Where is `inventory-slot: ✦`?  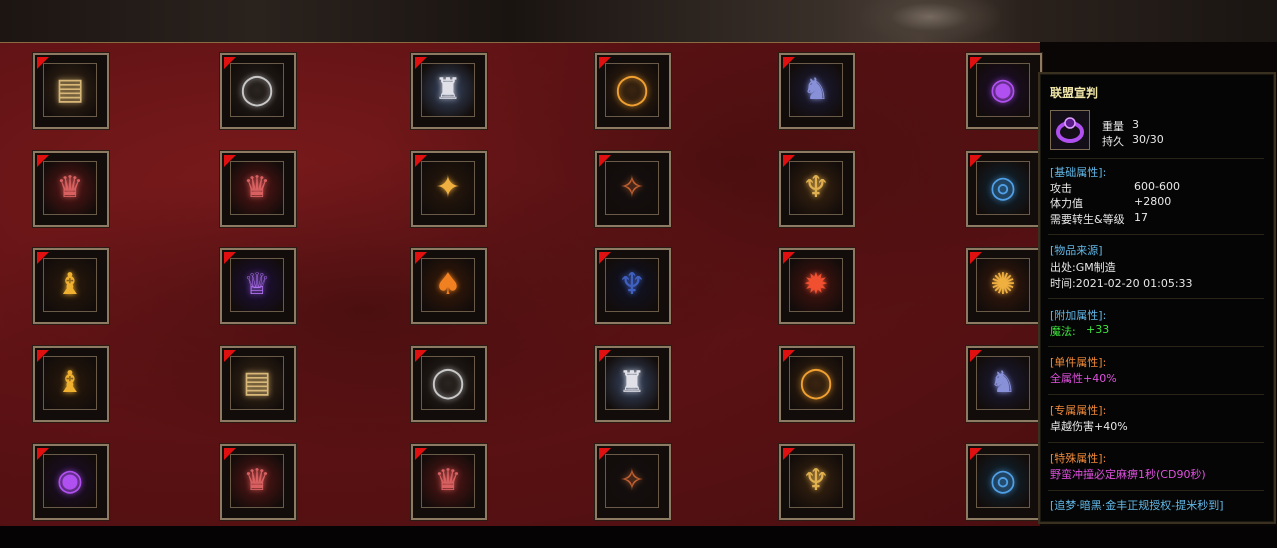
inventory-slot: ✦ is located at coordinates (449, 189).